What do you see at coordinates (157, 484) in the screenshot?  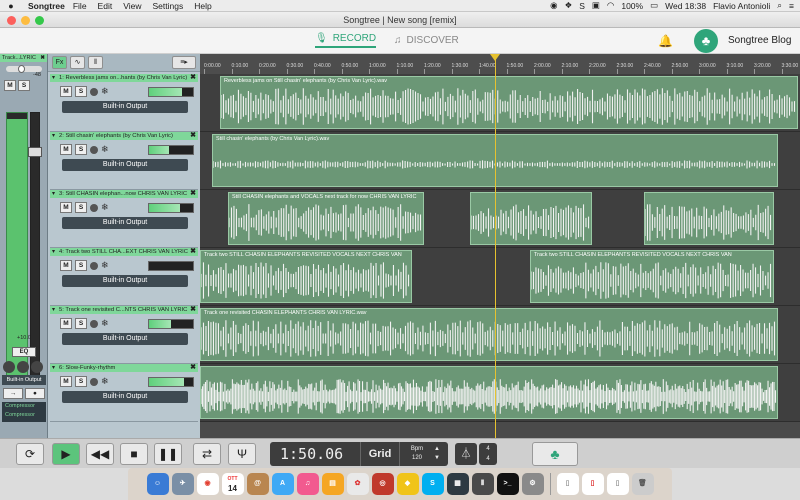 I see `finder-icon: ☺` at bounding box center [157, 484].